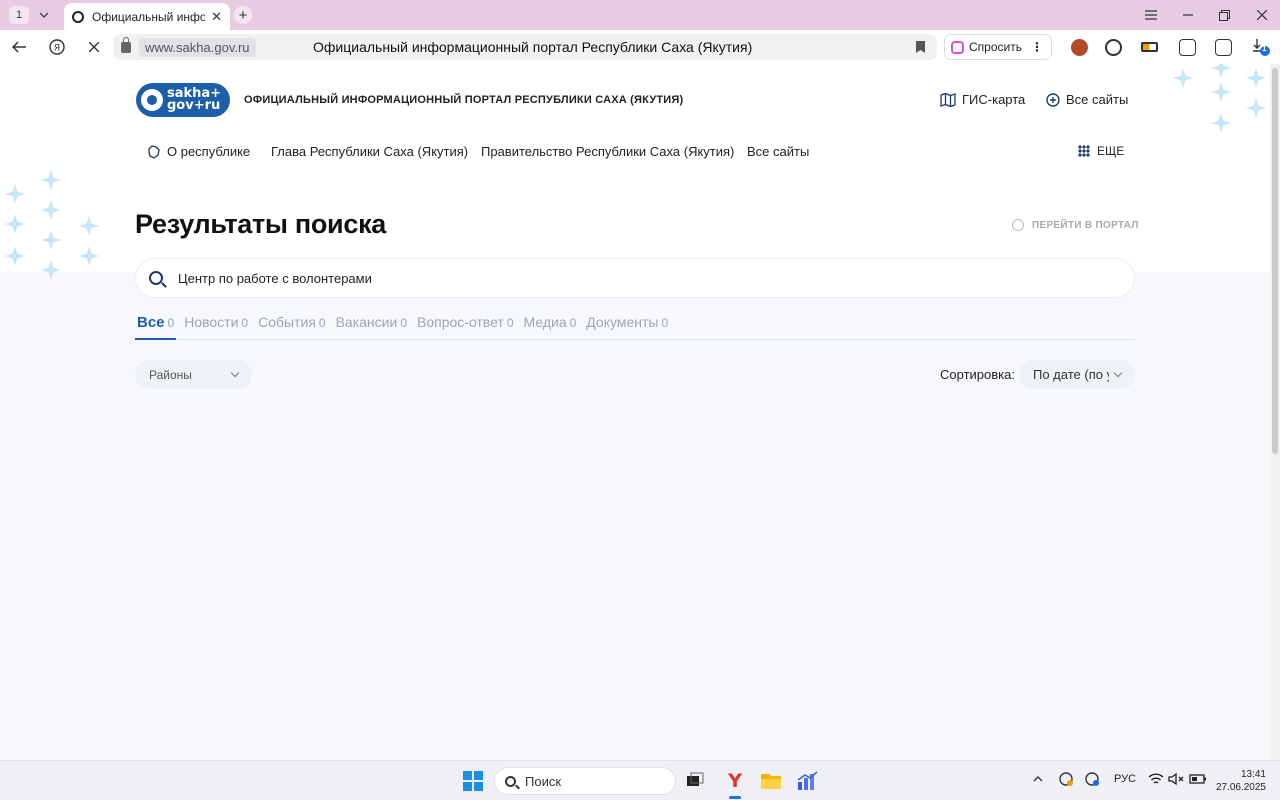 This screenshot has width=1280, height=800. Describe the element at coordinates (1156, 780) in the screenshot. I see `wifi-icon` at that location.